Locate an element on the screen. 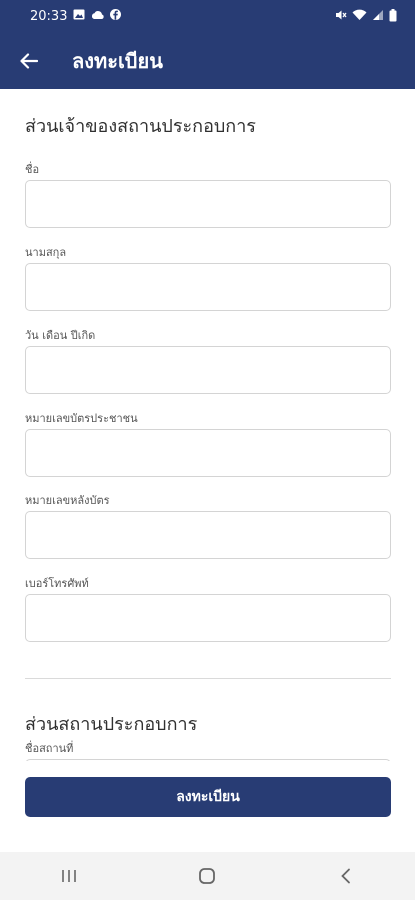 This screenshot has height=900, width=415. wifi-icon is located at coordinates (359, 16).